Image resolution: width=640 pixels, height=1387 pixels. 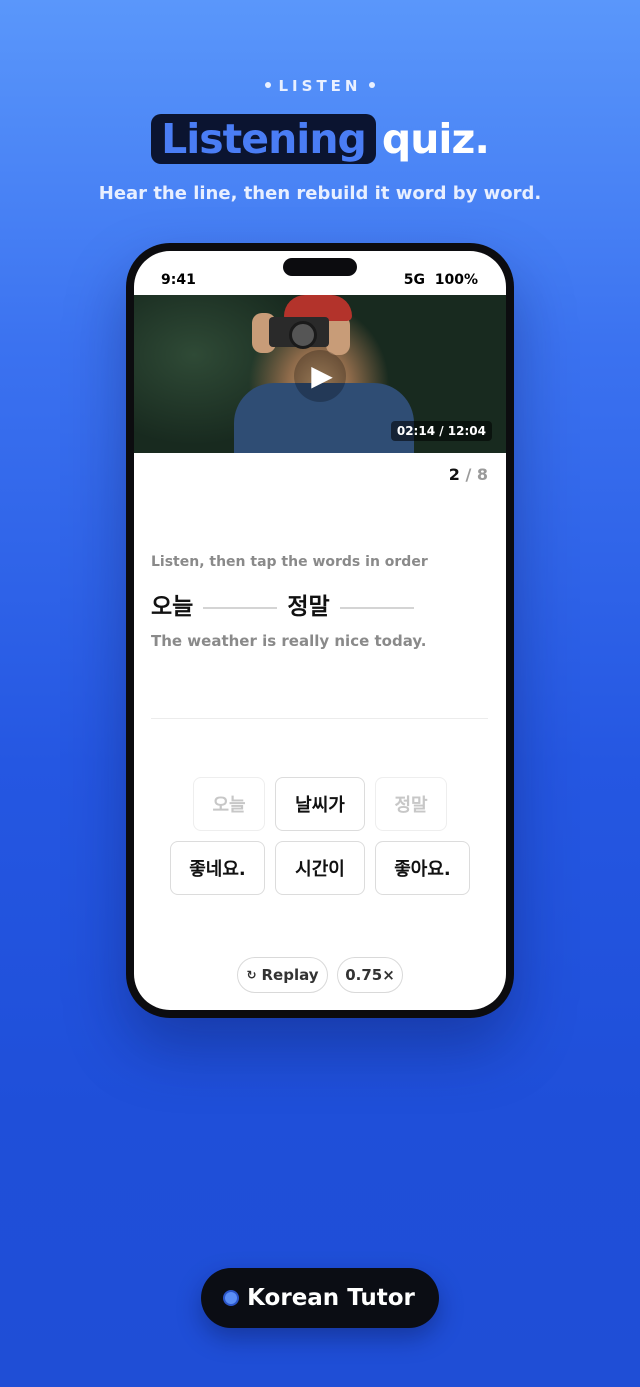 What do you see at coordinates (178, 280) in the screenshot?
I see `status-time: 9:41` at bounding box center [178, 280].